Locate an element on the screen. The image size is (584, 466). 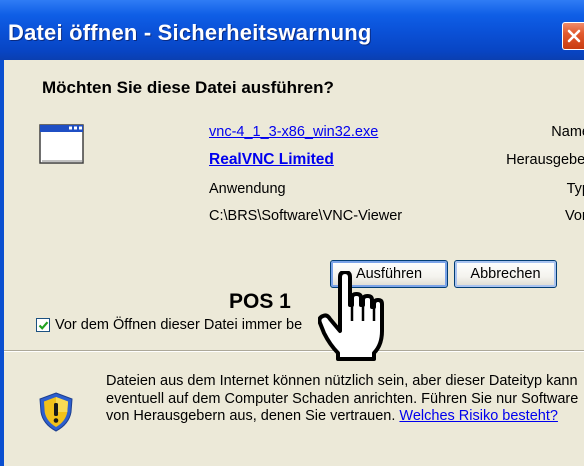
cancel-button-label: Abbrechen is located at coordinates (505, 274).